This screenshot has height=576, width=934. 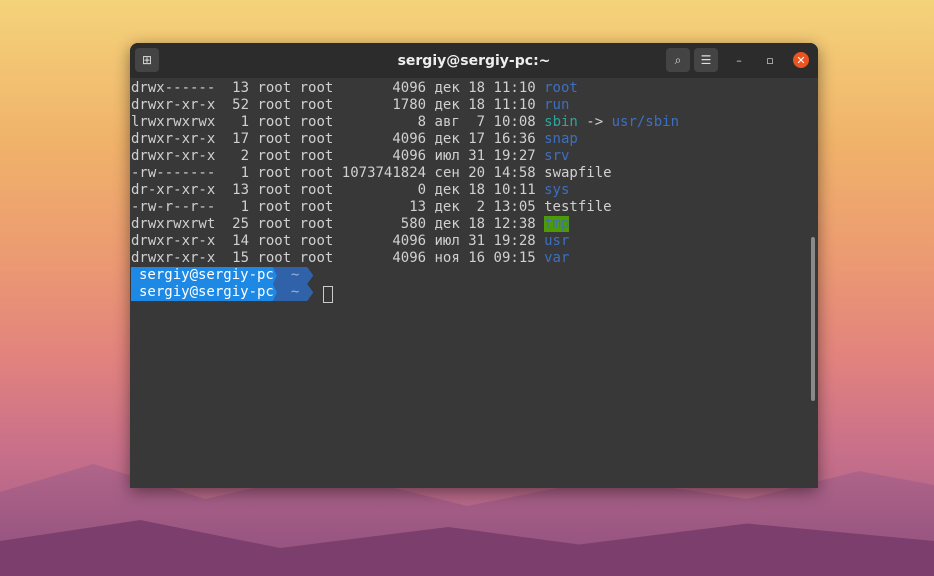 What do you see at coordinates (206, 292) in the screenshot?
I see `prompt-user-host: sergiy@sergiy-pc` at bounding box center [206, 292].